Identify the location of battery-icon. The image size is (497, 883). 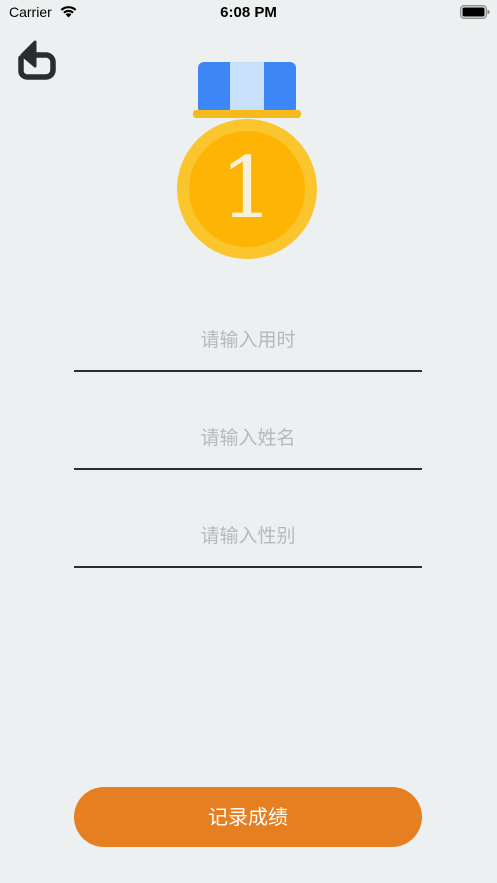
(475, 12).